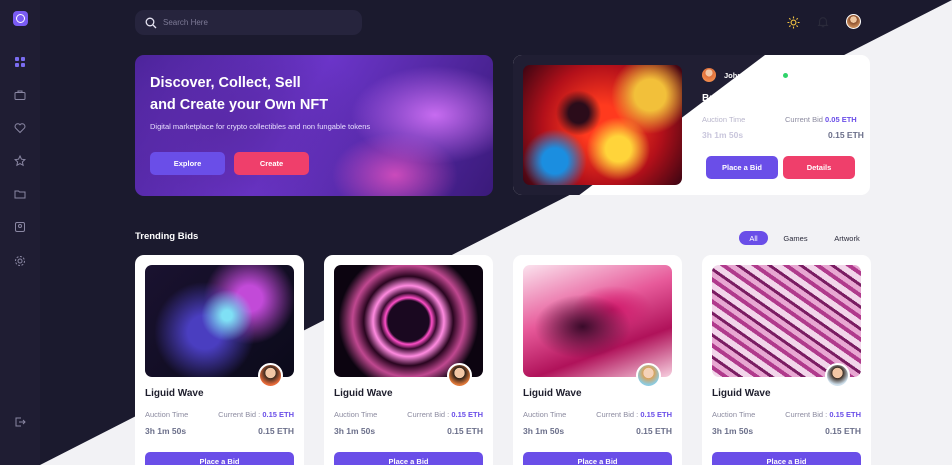 The height and width of the screenshot is (465, 952). Describe the element at coordinates (821, 119) in the screenshot. I see `current-bid-label: Current Bid 0.05 ETH` at that location.